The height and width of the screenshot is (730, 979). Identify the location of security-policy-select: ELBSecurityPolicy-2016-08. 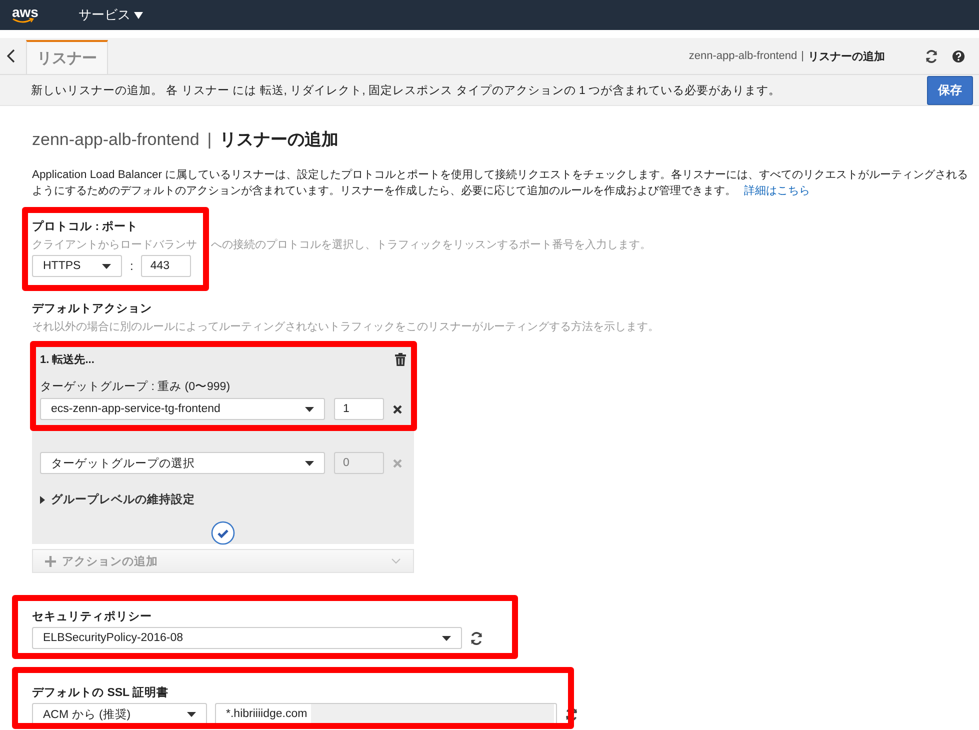
(247, 638).